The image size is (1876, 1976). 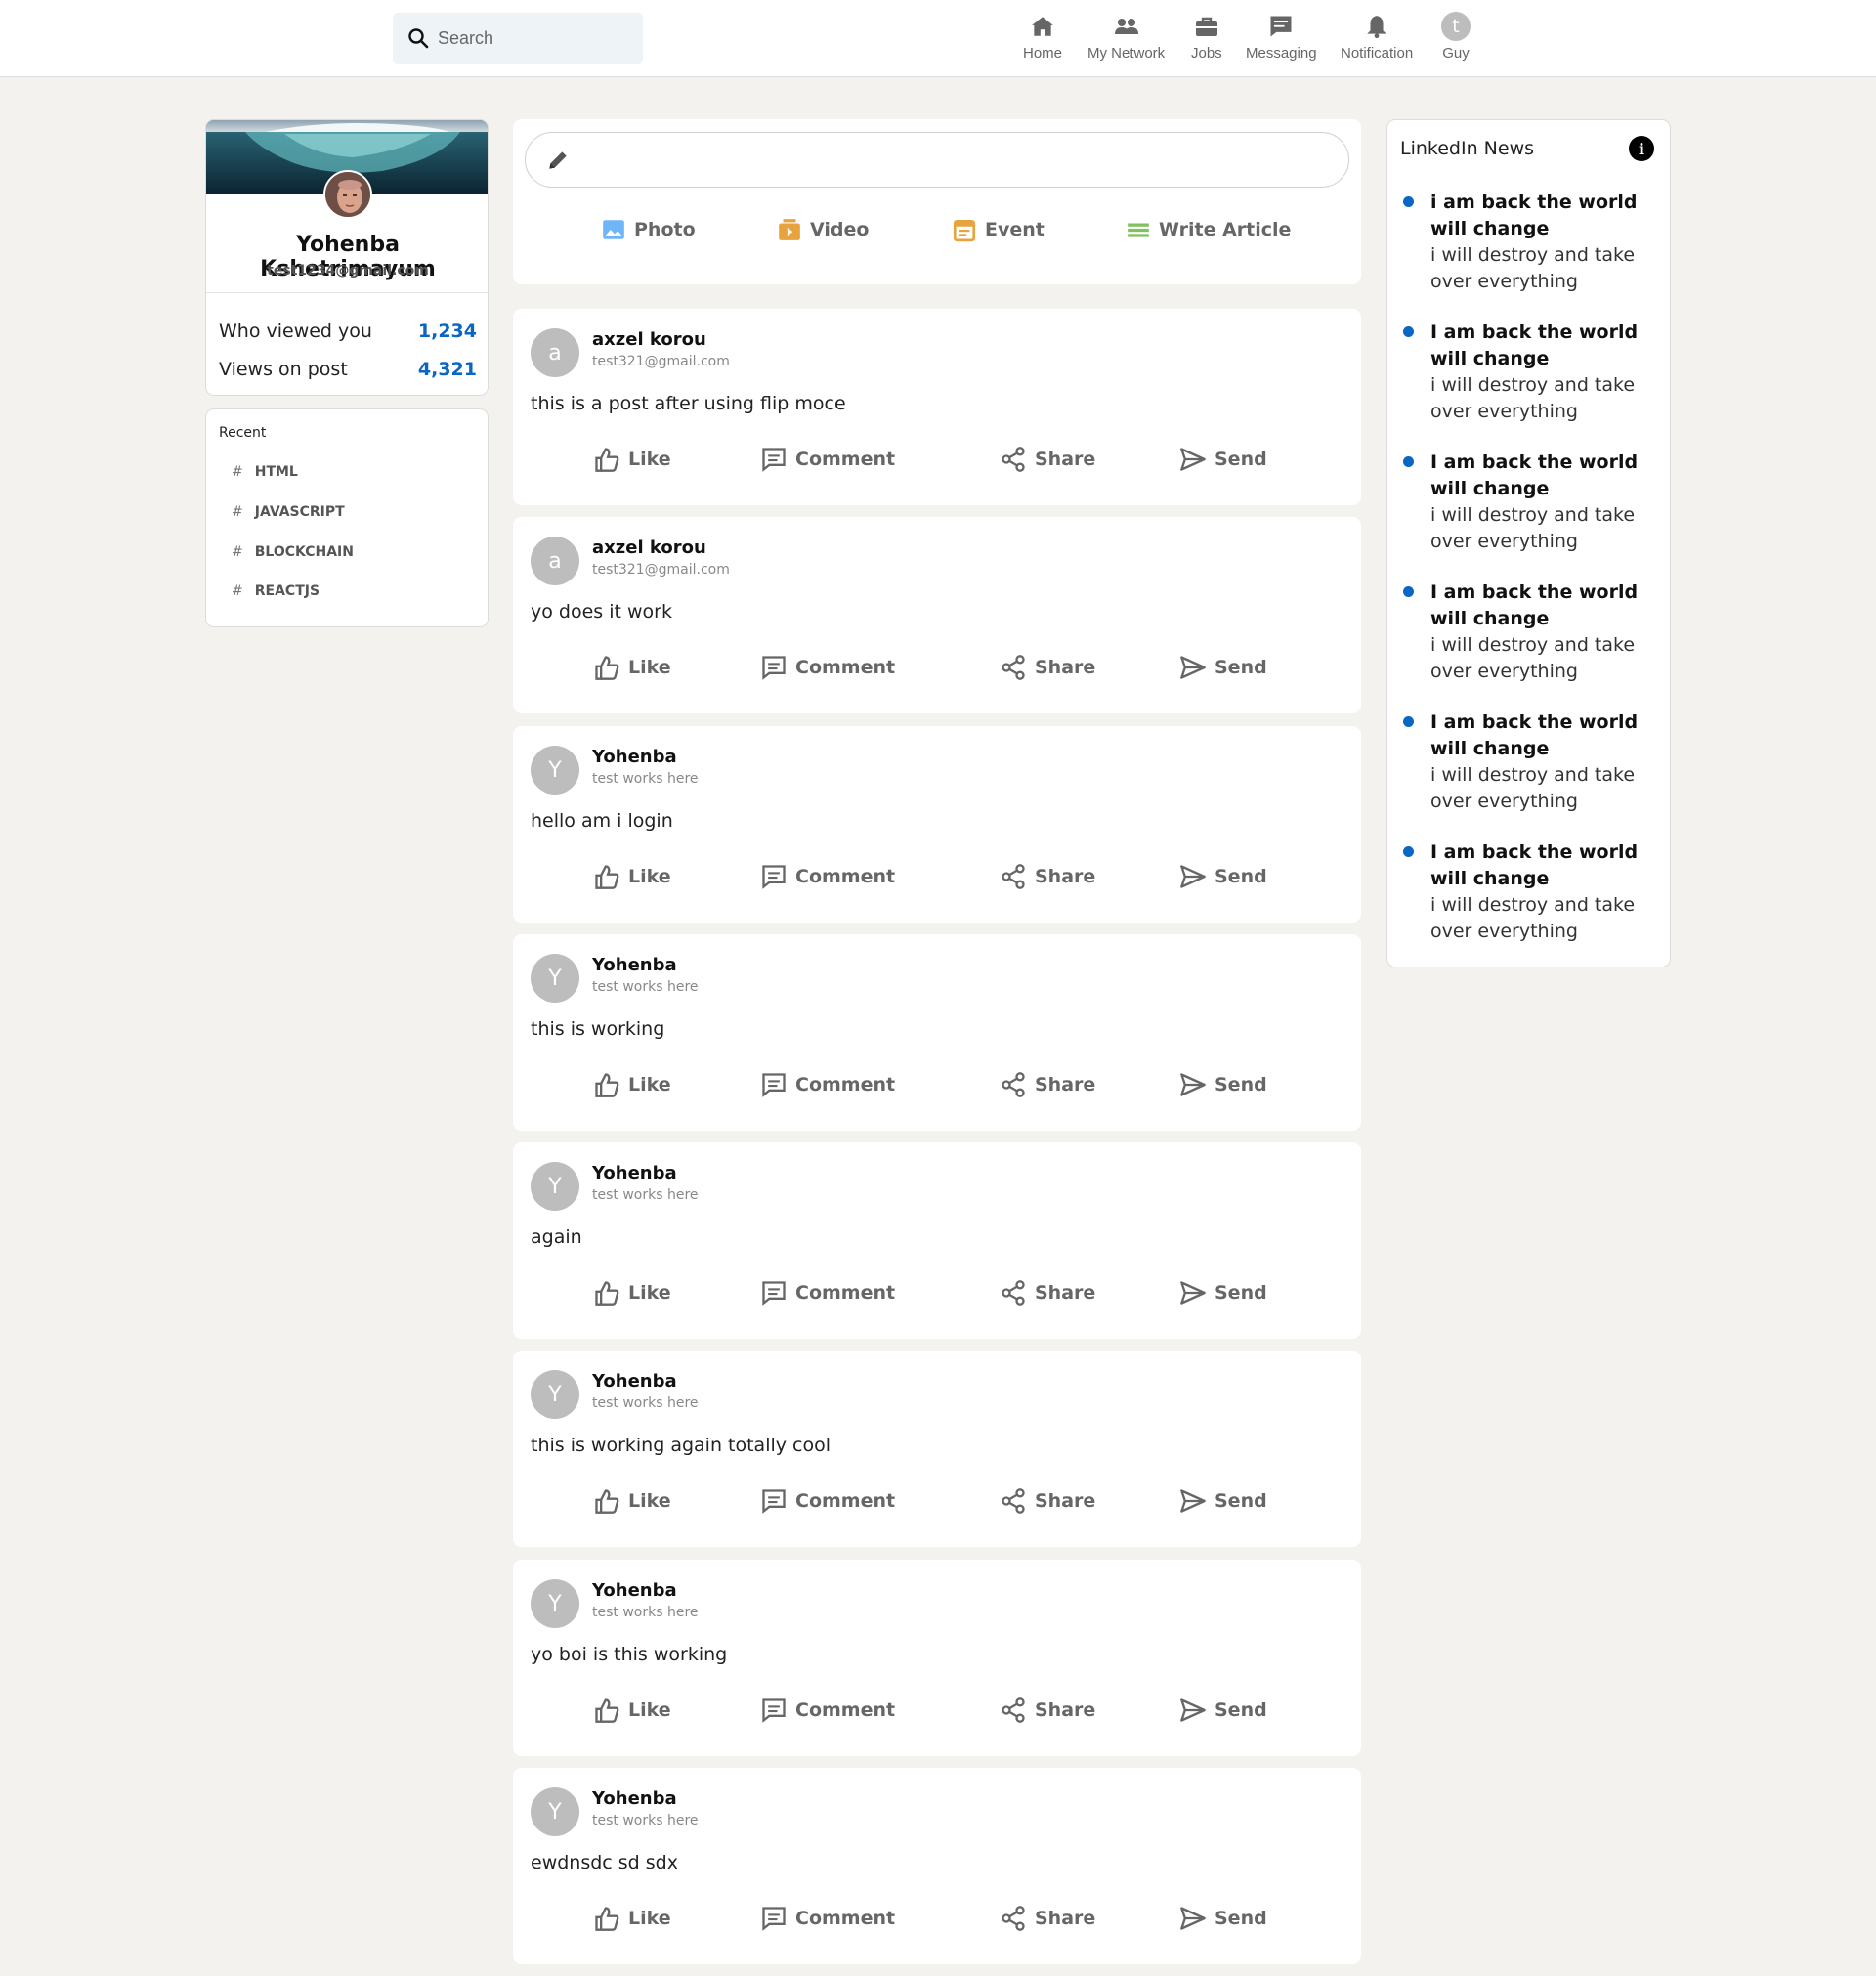 I want to click on share-icon, so click(x=1013, y=1084).